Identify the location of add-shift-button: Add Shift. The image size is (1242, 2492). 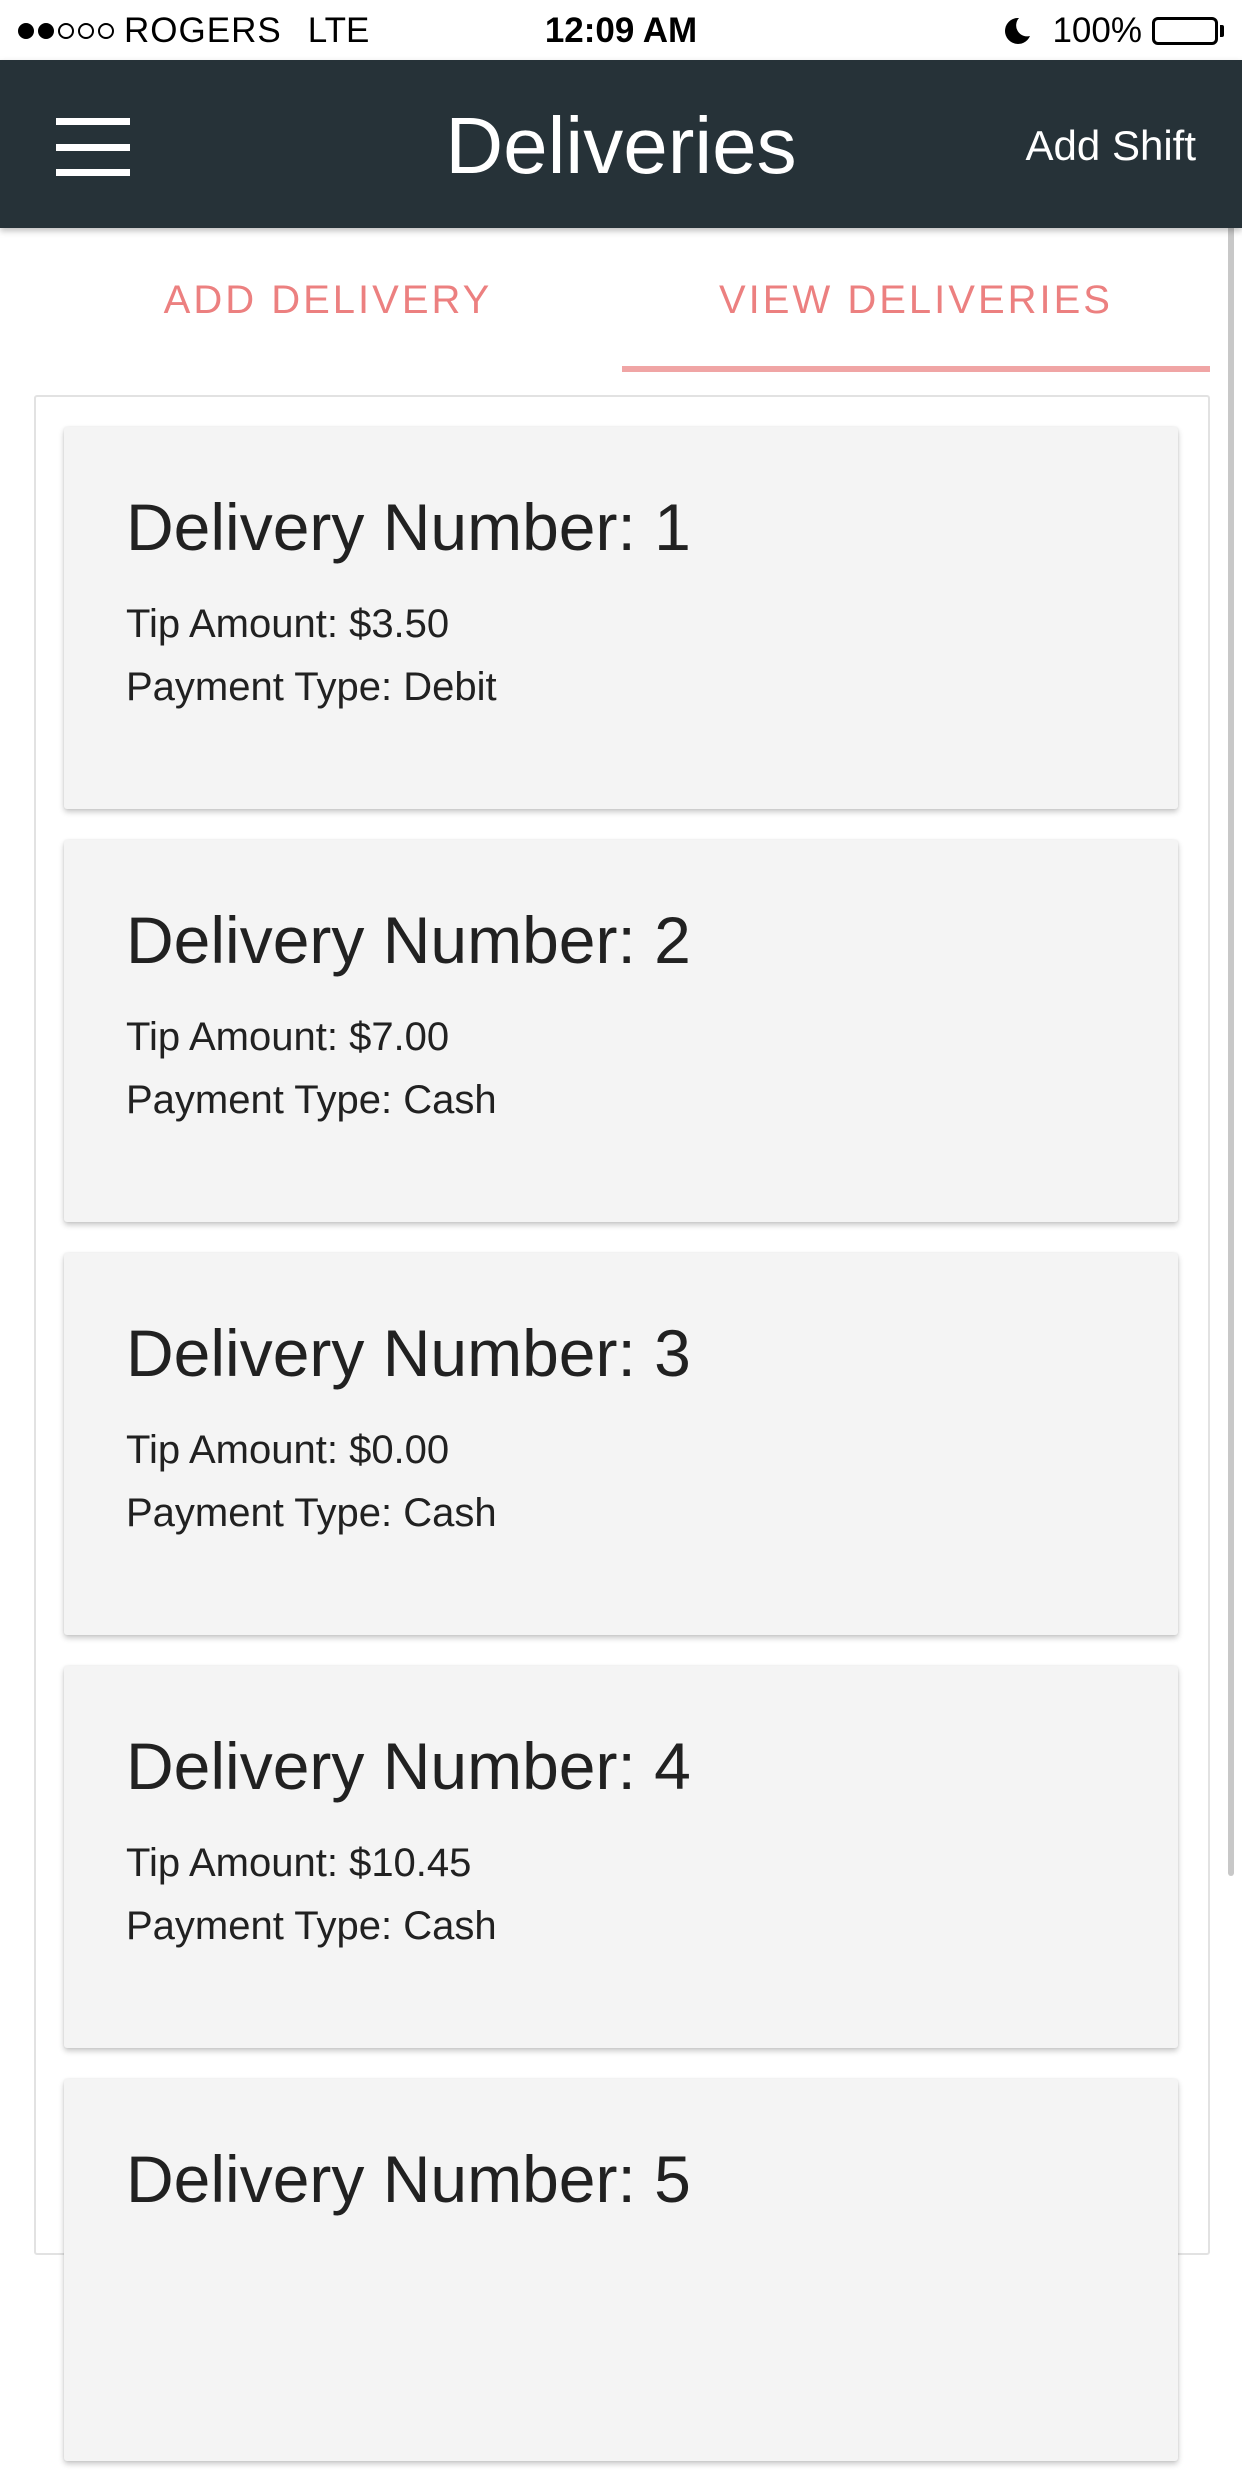
(1111, 146).